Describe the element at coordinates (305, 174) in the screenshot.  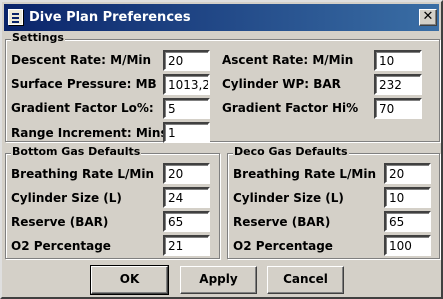
I see `deco-breathing-rate-label: Breathing Rate L/Min` at that location.